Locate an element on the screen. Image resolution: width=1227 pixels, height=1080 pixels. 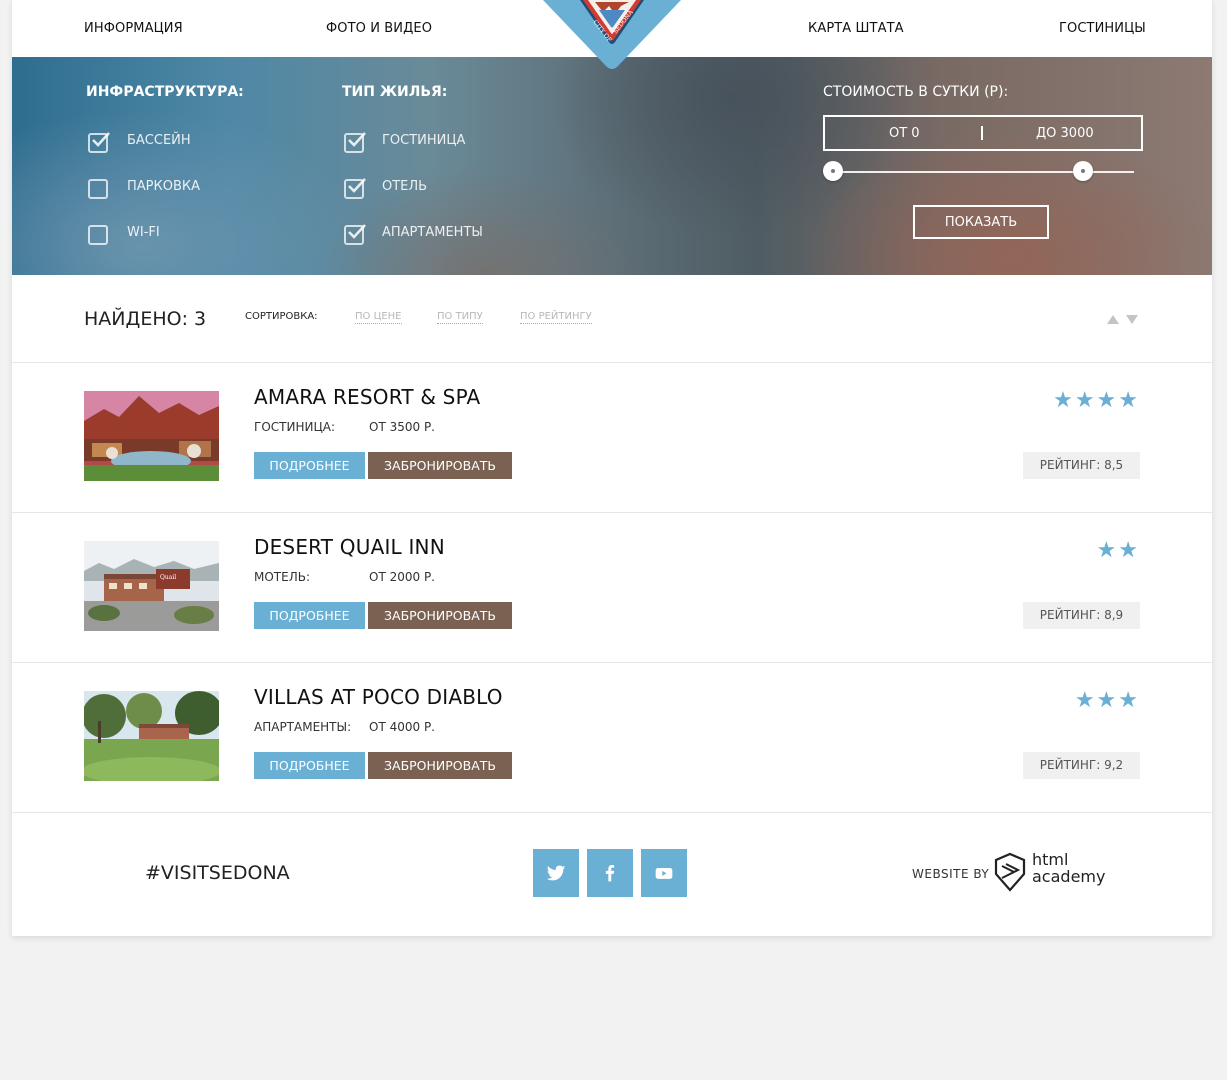
found-count: НАЙДЕНО: 3 is located at coordinates (145, 319).